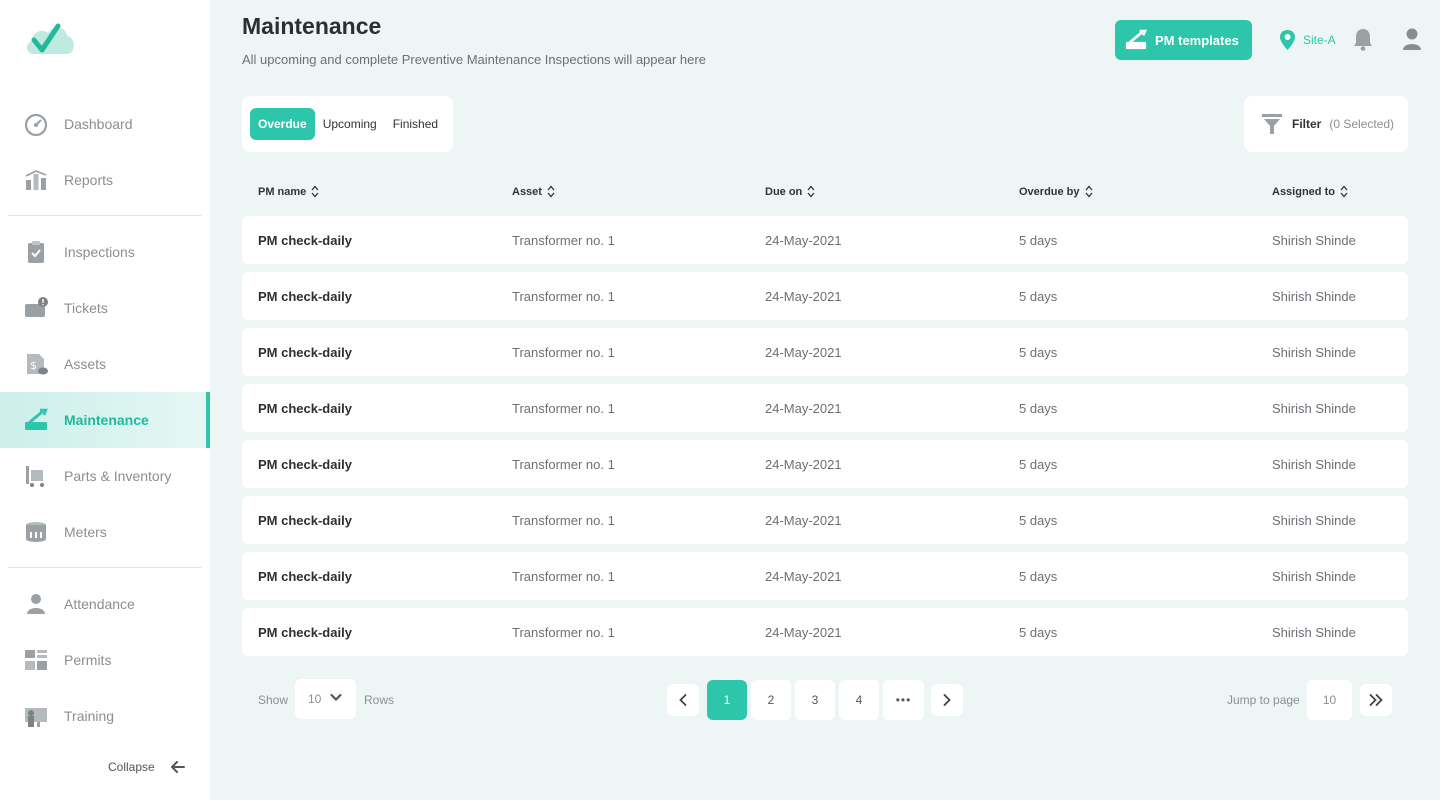 The image size is (1440, 800). I want to click on column-header-due-on: Due on, so click(790, 191).